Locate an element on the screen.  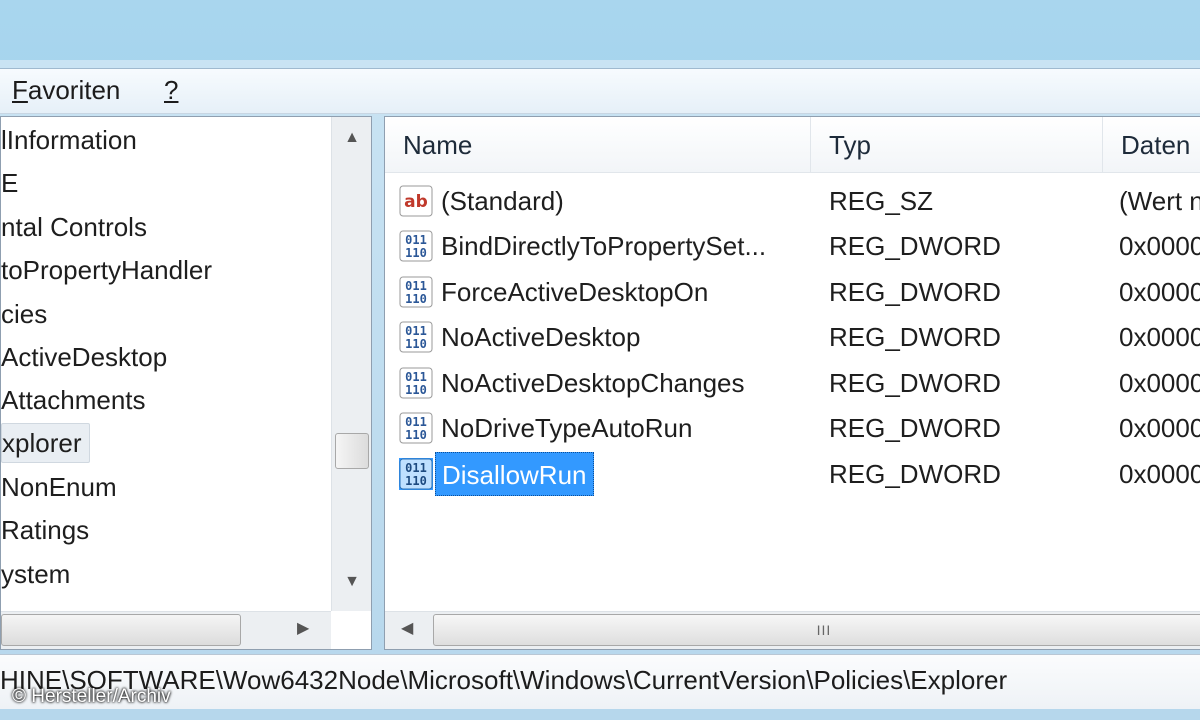
tree-vertical-scroll-thumb is located at coordinates (352, 451).